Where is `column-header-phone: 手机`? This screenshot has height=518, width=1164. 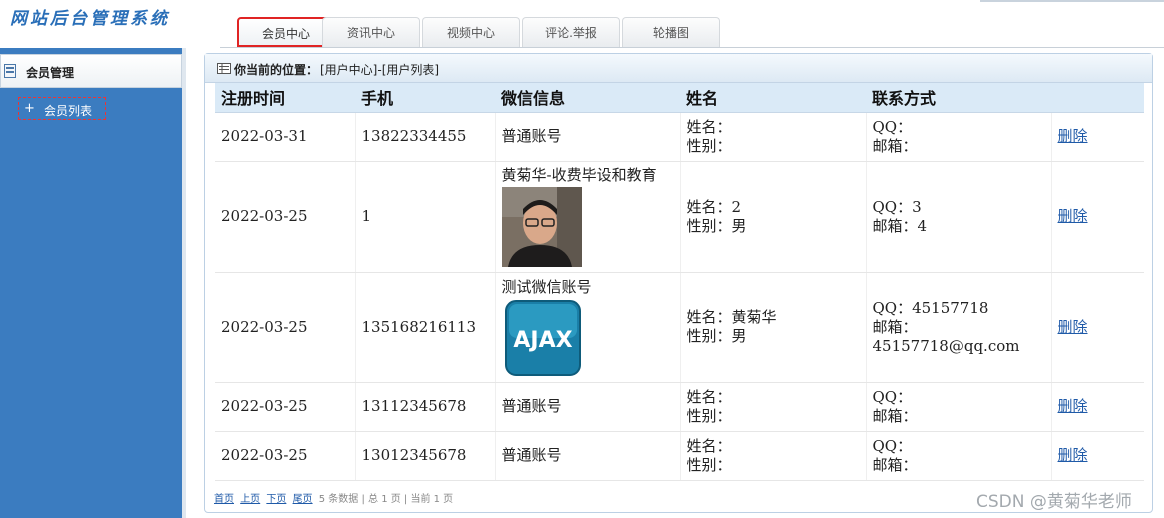
column-header-phone: 手机 is located at coordinates (425, 98).